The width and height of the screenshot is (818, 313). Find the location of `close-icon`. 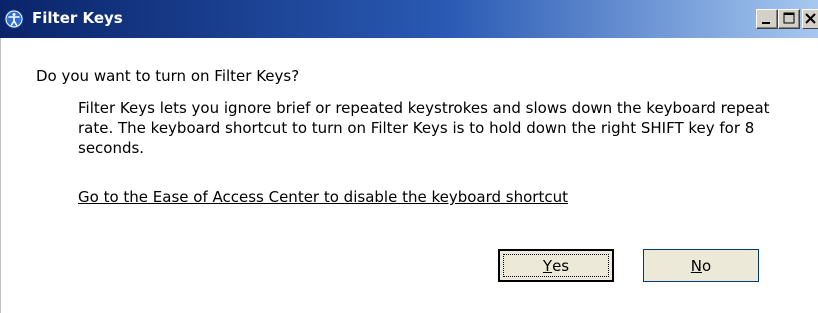

close-icon is located at coordinates (810, 18).